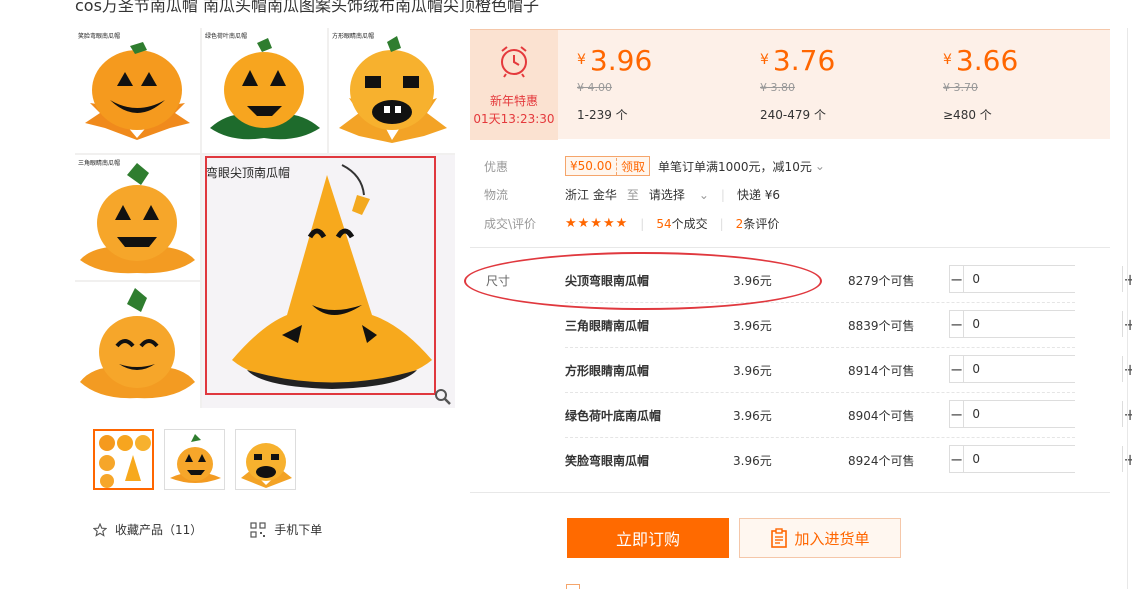  I want to click on sku-name: 尖顶弯眼南瓜帽, so click(607, 281).